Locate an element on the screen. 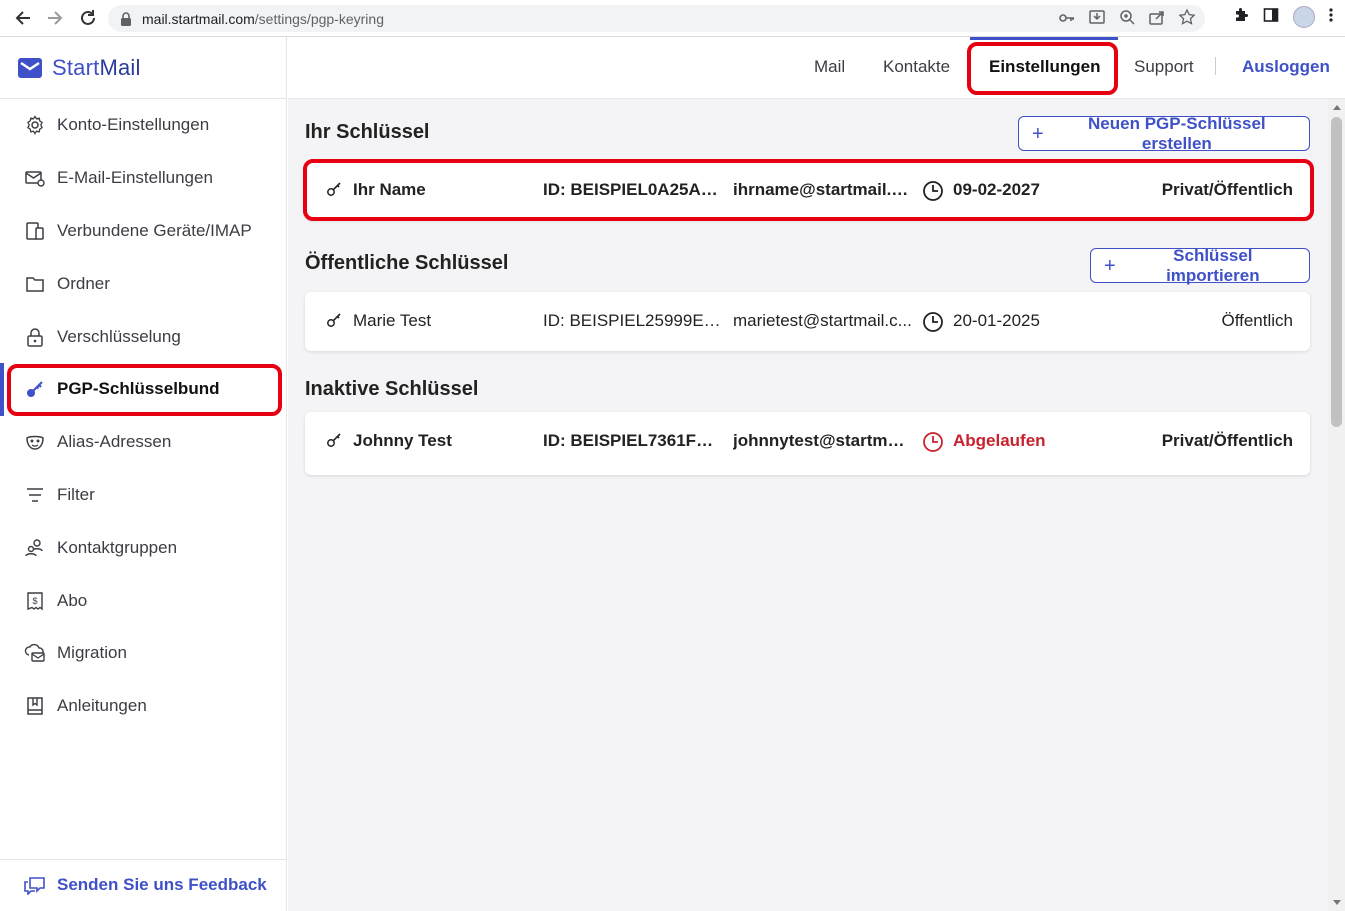 The image size is (1345, 911). reload-icon is located at coordinates (88, 18).